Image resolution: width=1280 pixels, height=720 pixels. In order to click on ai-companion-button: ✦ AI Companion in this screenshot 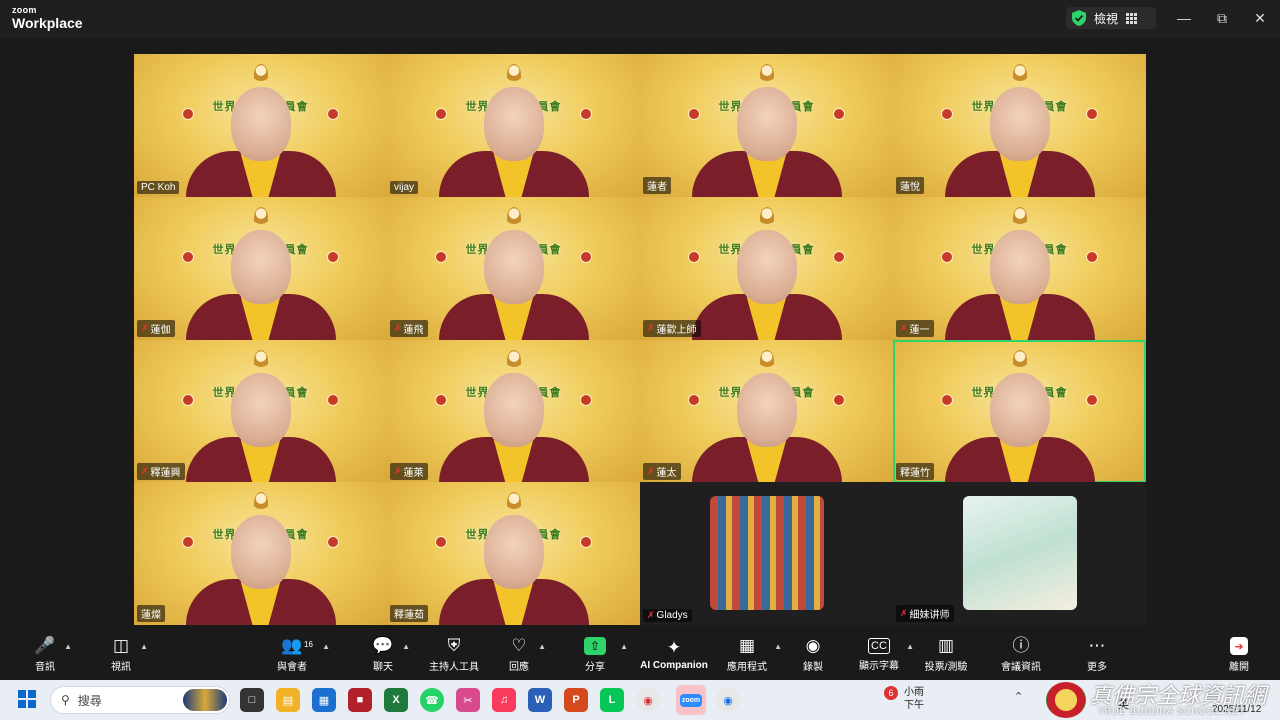, I will do `click(674, 655)`.